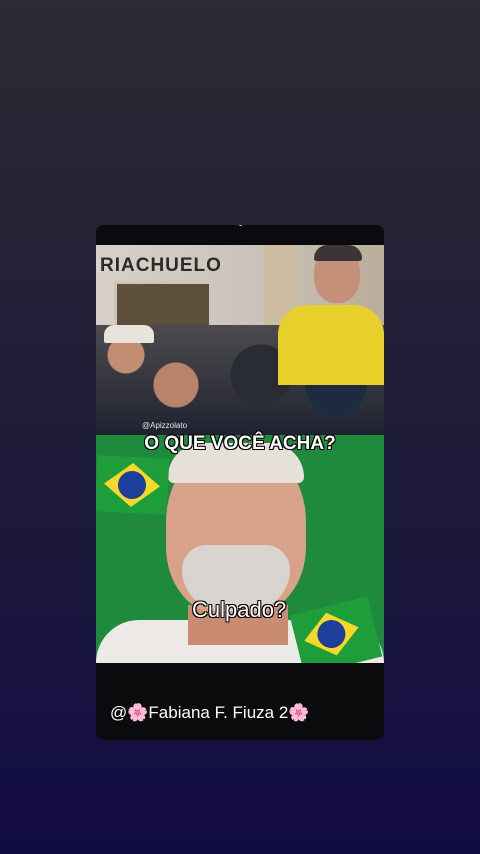  Describe the element at coordinates (161, 265) in the screenshot. I see `store-sign: RIACHUELO` at that location.